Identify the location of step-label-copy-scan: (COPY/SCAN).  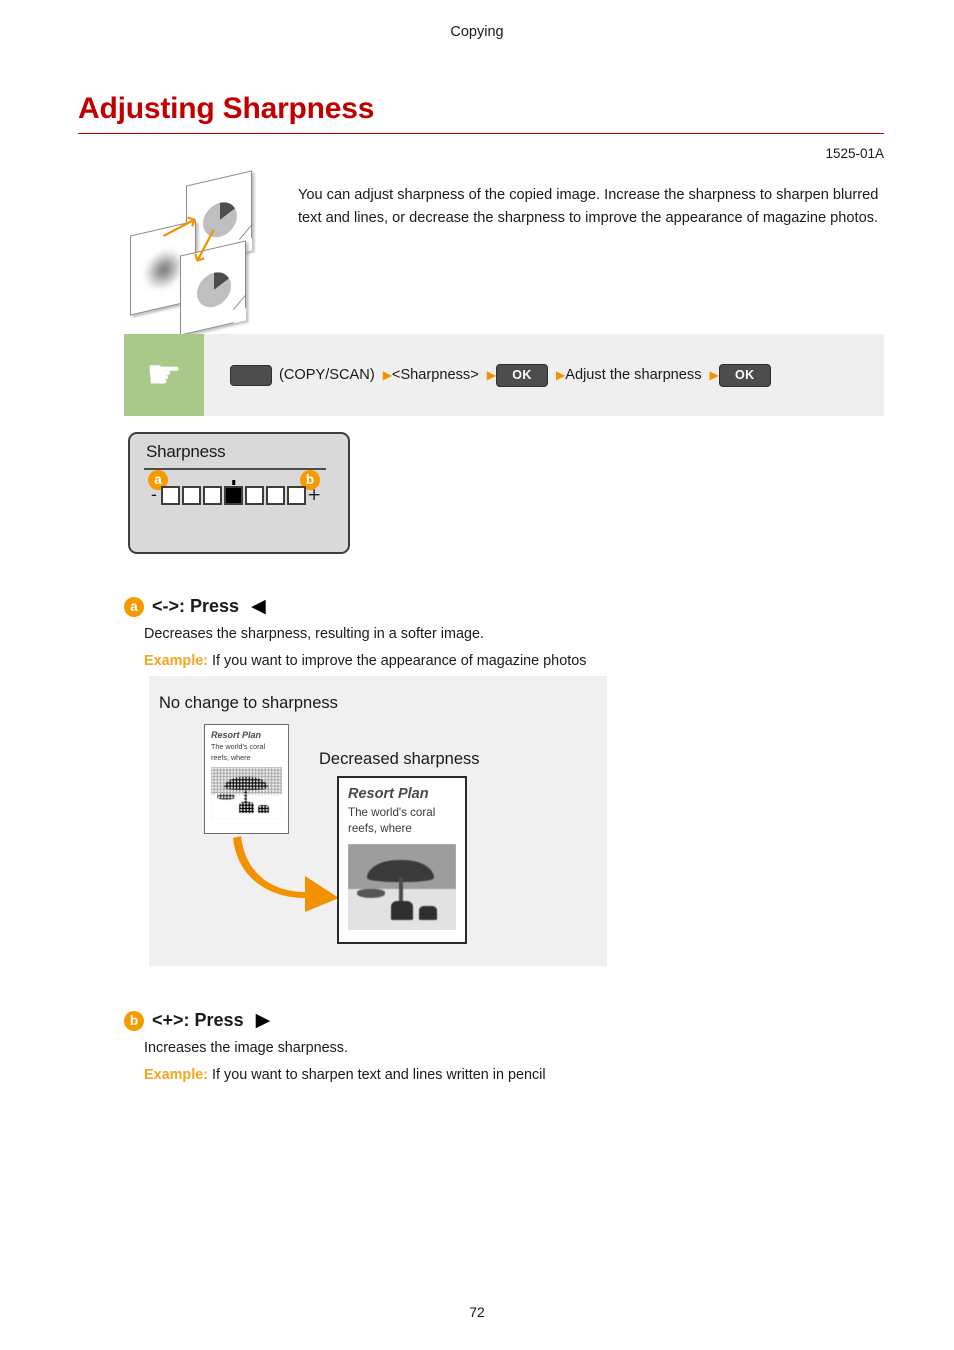
(327, 375).